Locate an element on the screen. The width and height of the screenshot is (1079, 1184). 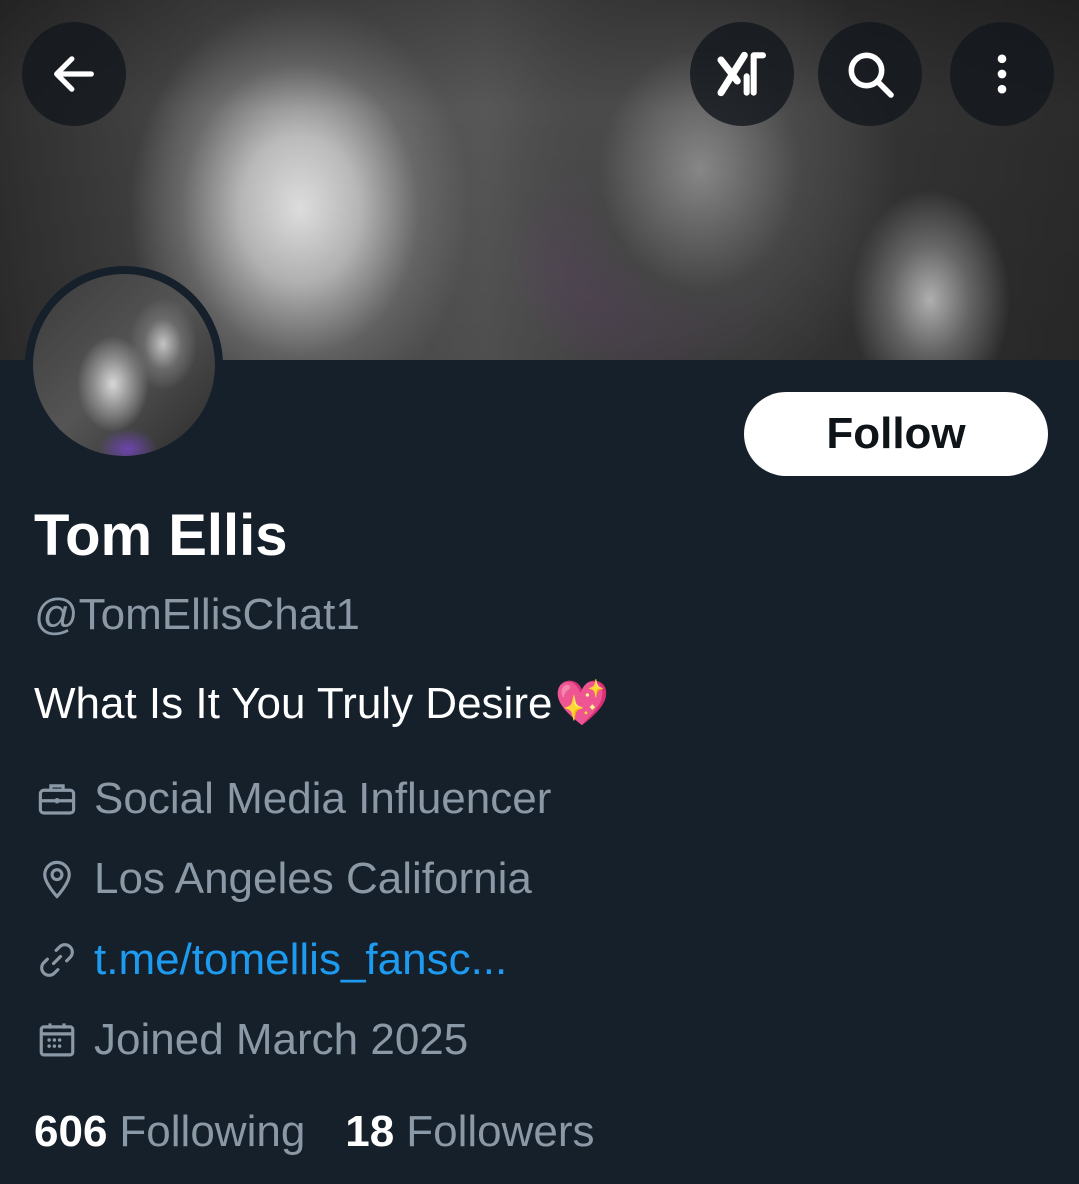
joined-text: Joined March 2025 is located at coordinates (281, 1039).